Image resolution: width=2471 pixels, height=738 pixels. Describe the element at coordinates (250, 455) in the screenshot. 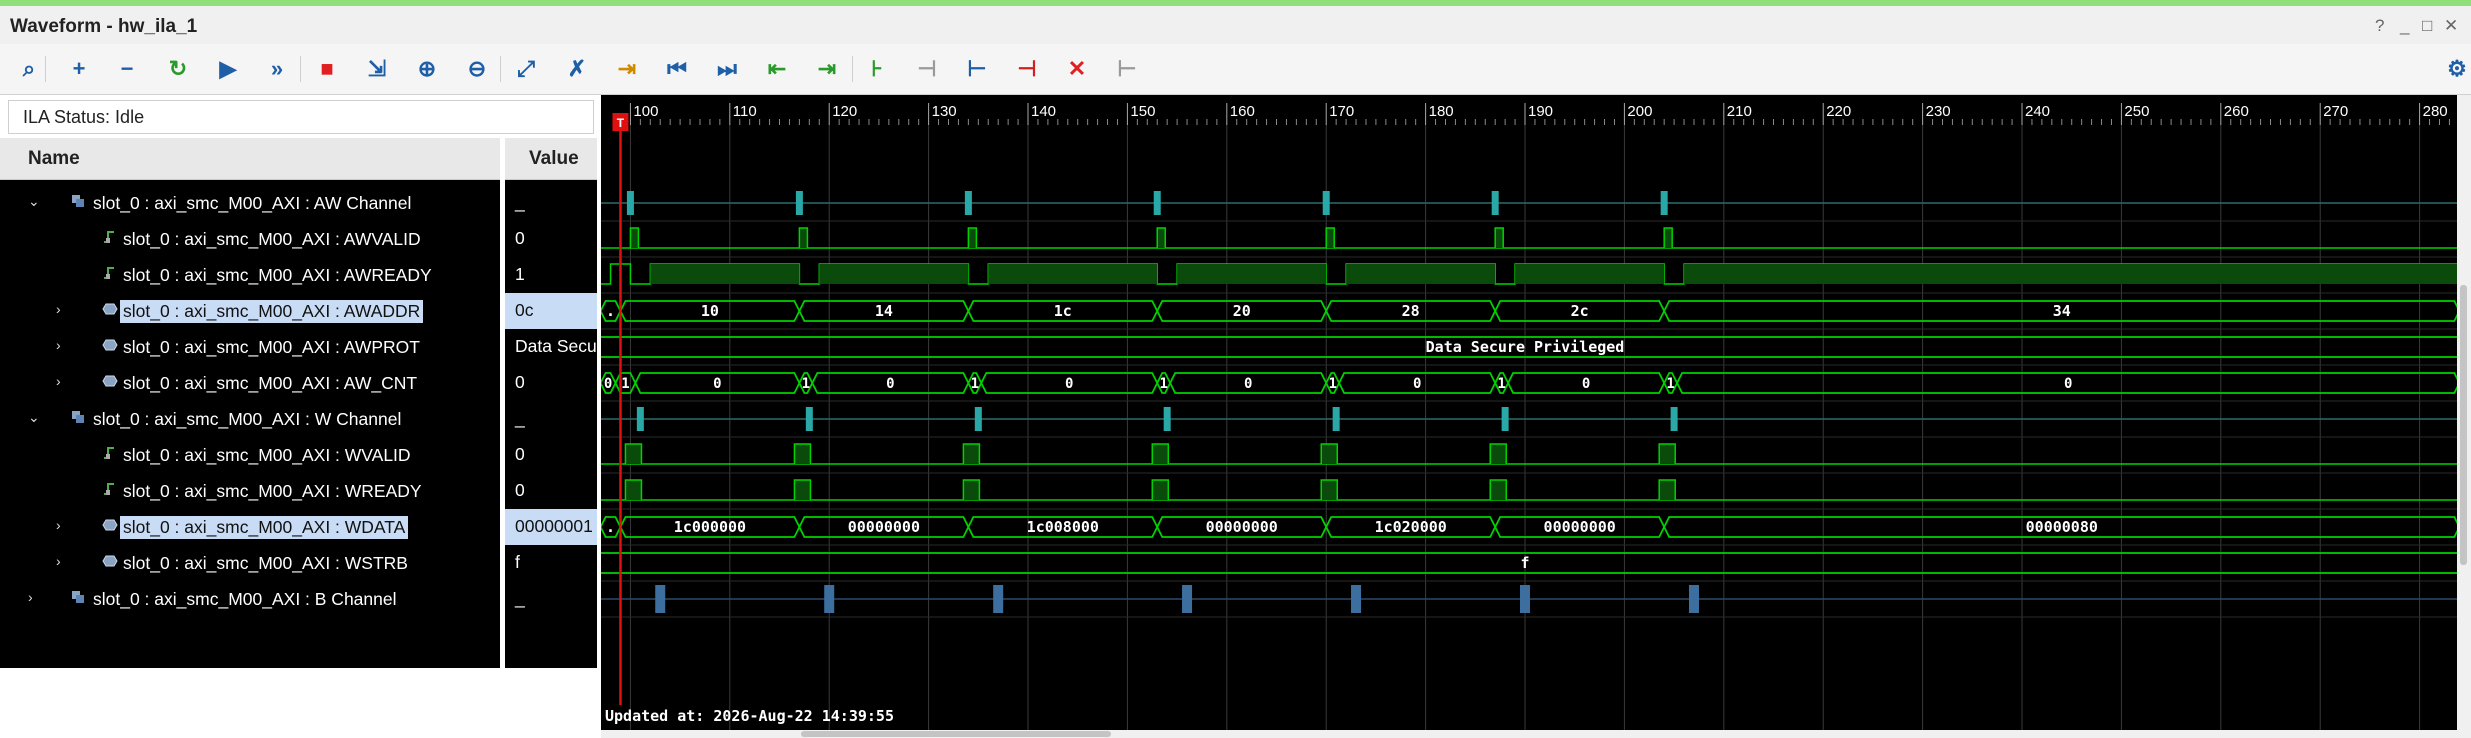

I see `signal-row: slot_0 : axi_smc_M00_AXI : WVALID` at that location.